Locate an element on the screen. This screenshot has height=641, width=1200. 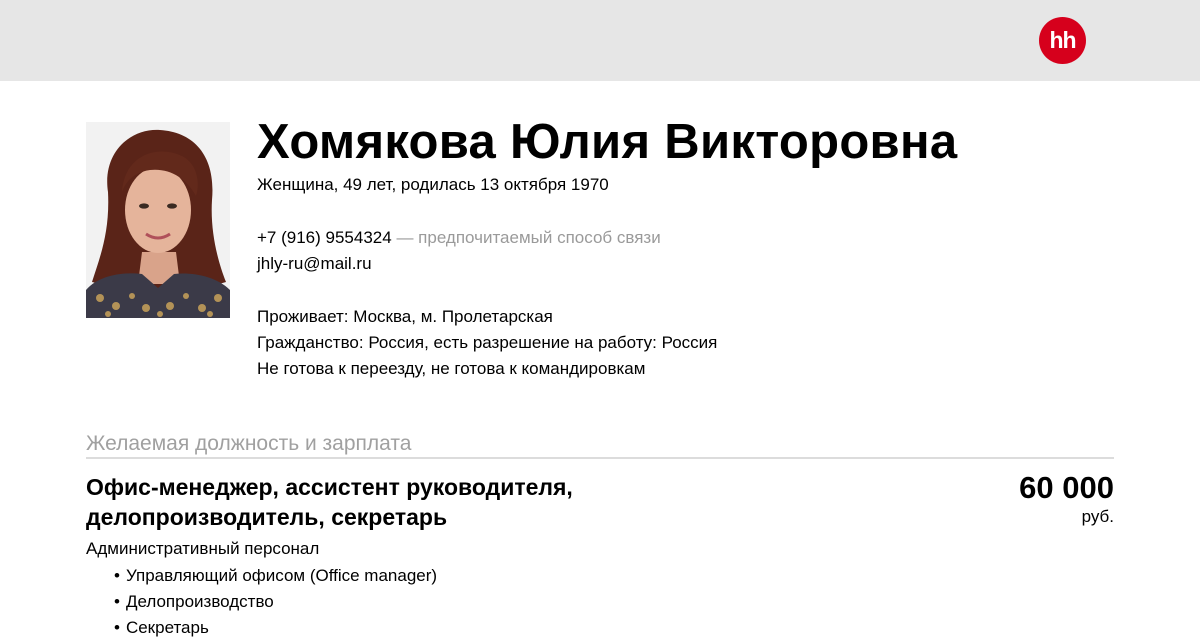
residence: Проживает: Москва, м. Пролетарская is located at coordinates (405, 316).